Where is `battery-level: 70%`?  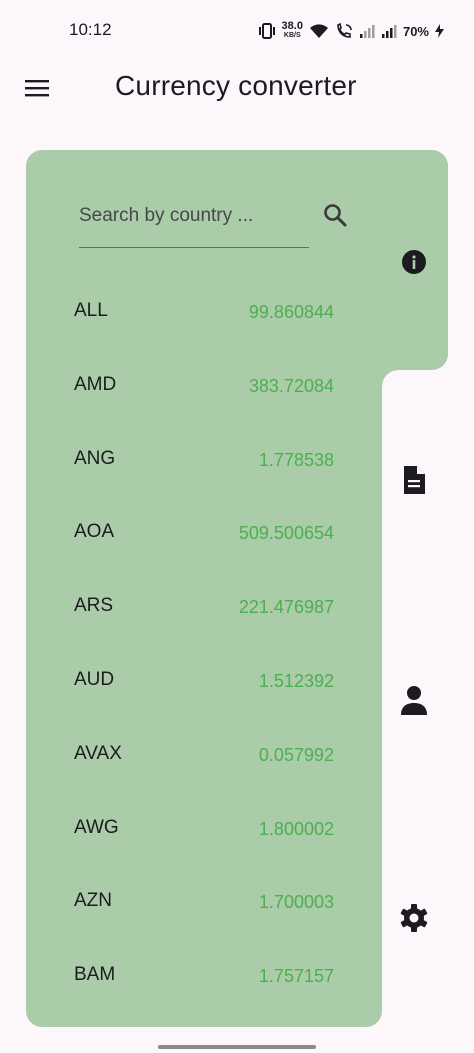
battery-level: 70% is located at coordinates (415, 31).